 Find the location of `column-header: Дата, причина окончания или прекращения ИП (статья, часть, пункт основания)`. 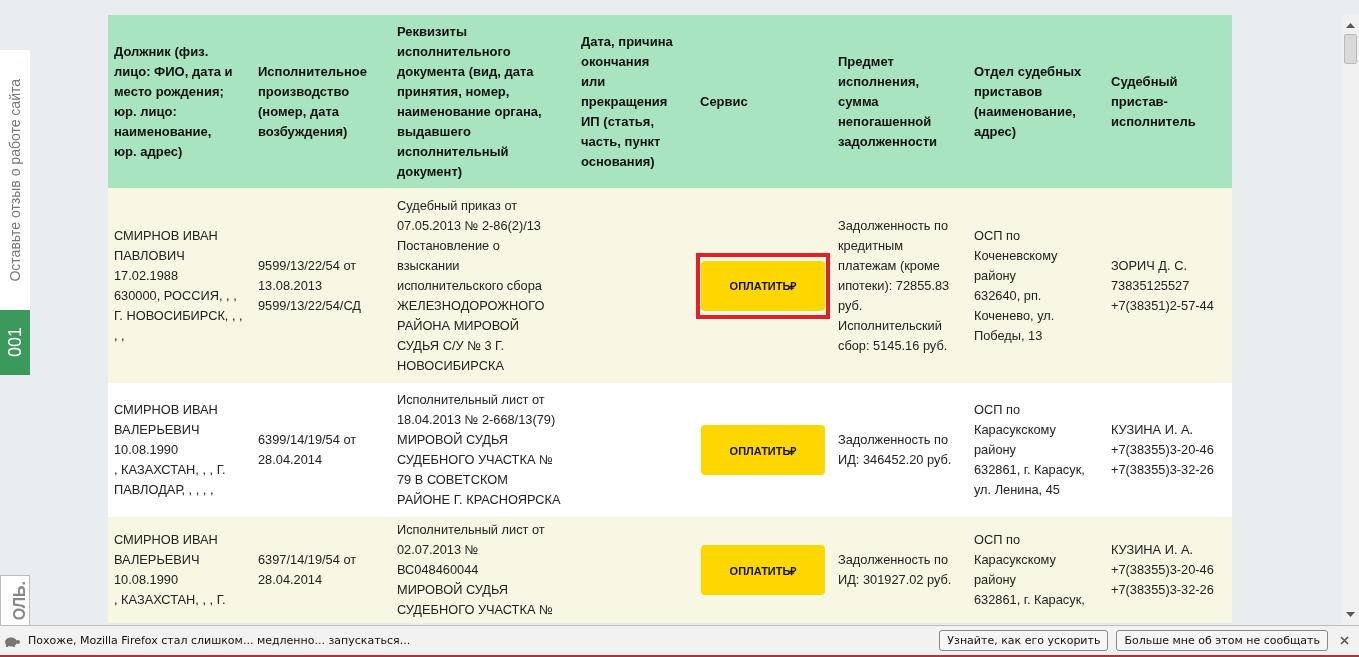

column-header: Дата, причина окончания или прекращения ИП (статья, часть, пункт основания) is located at coordinates (627, 101).